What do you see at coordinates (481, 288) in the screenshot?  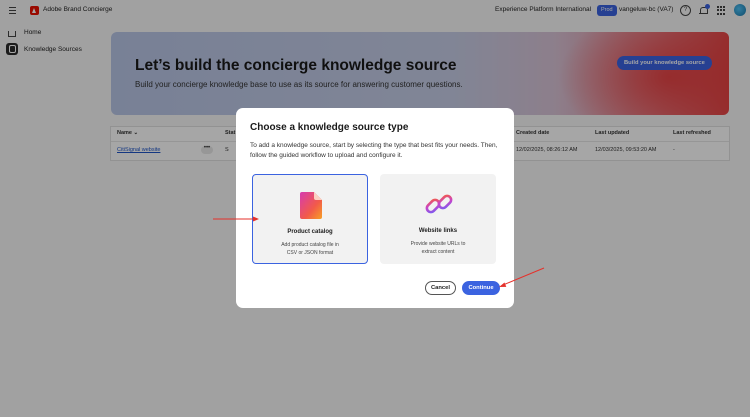 I see `continue-button: Continue` at bounding box center [481, 288].